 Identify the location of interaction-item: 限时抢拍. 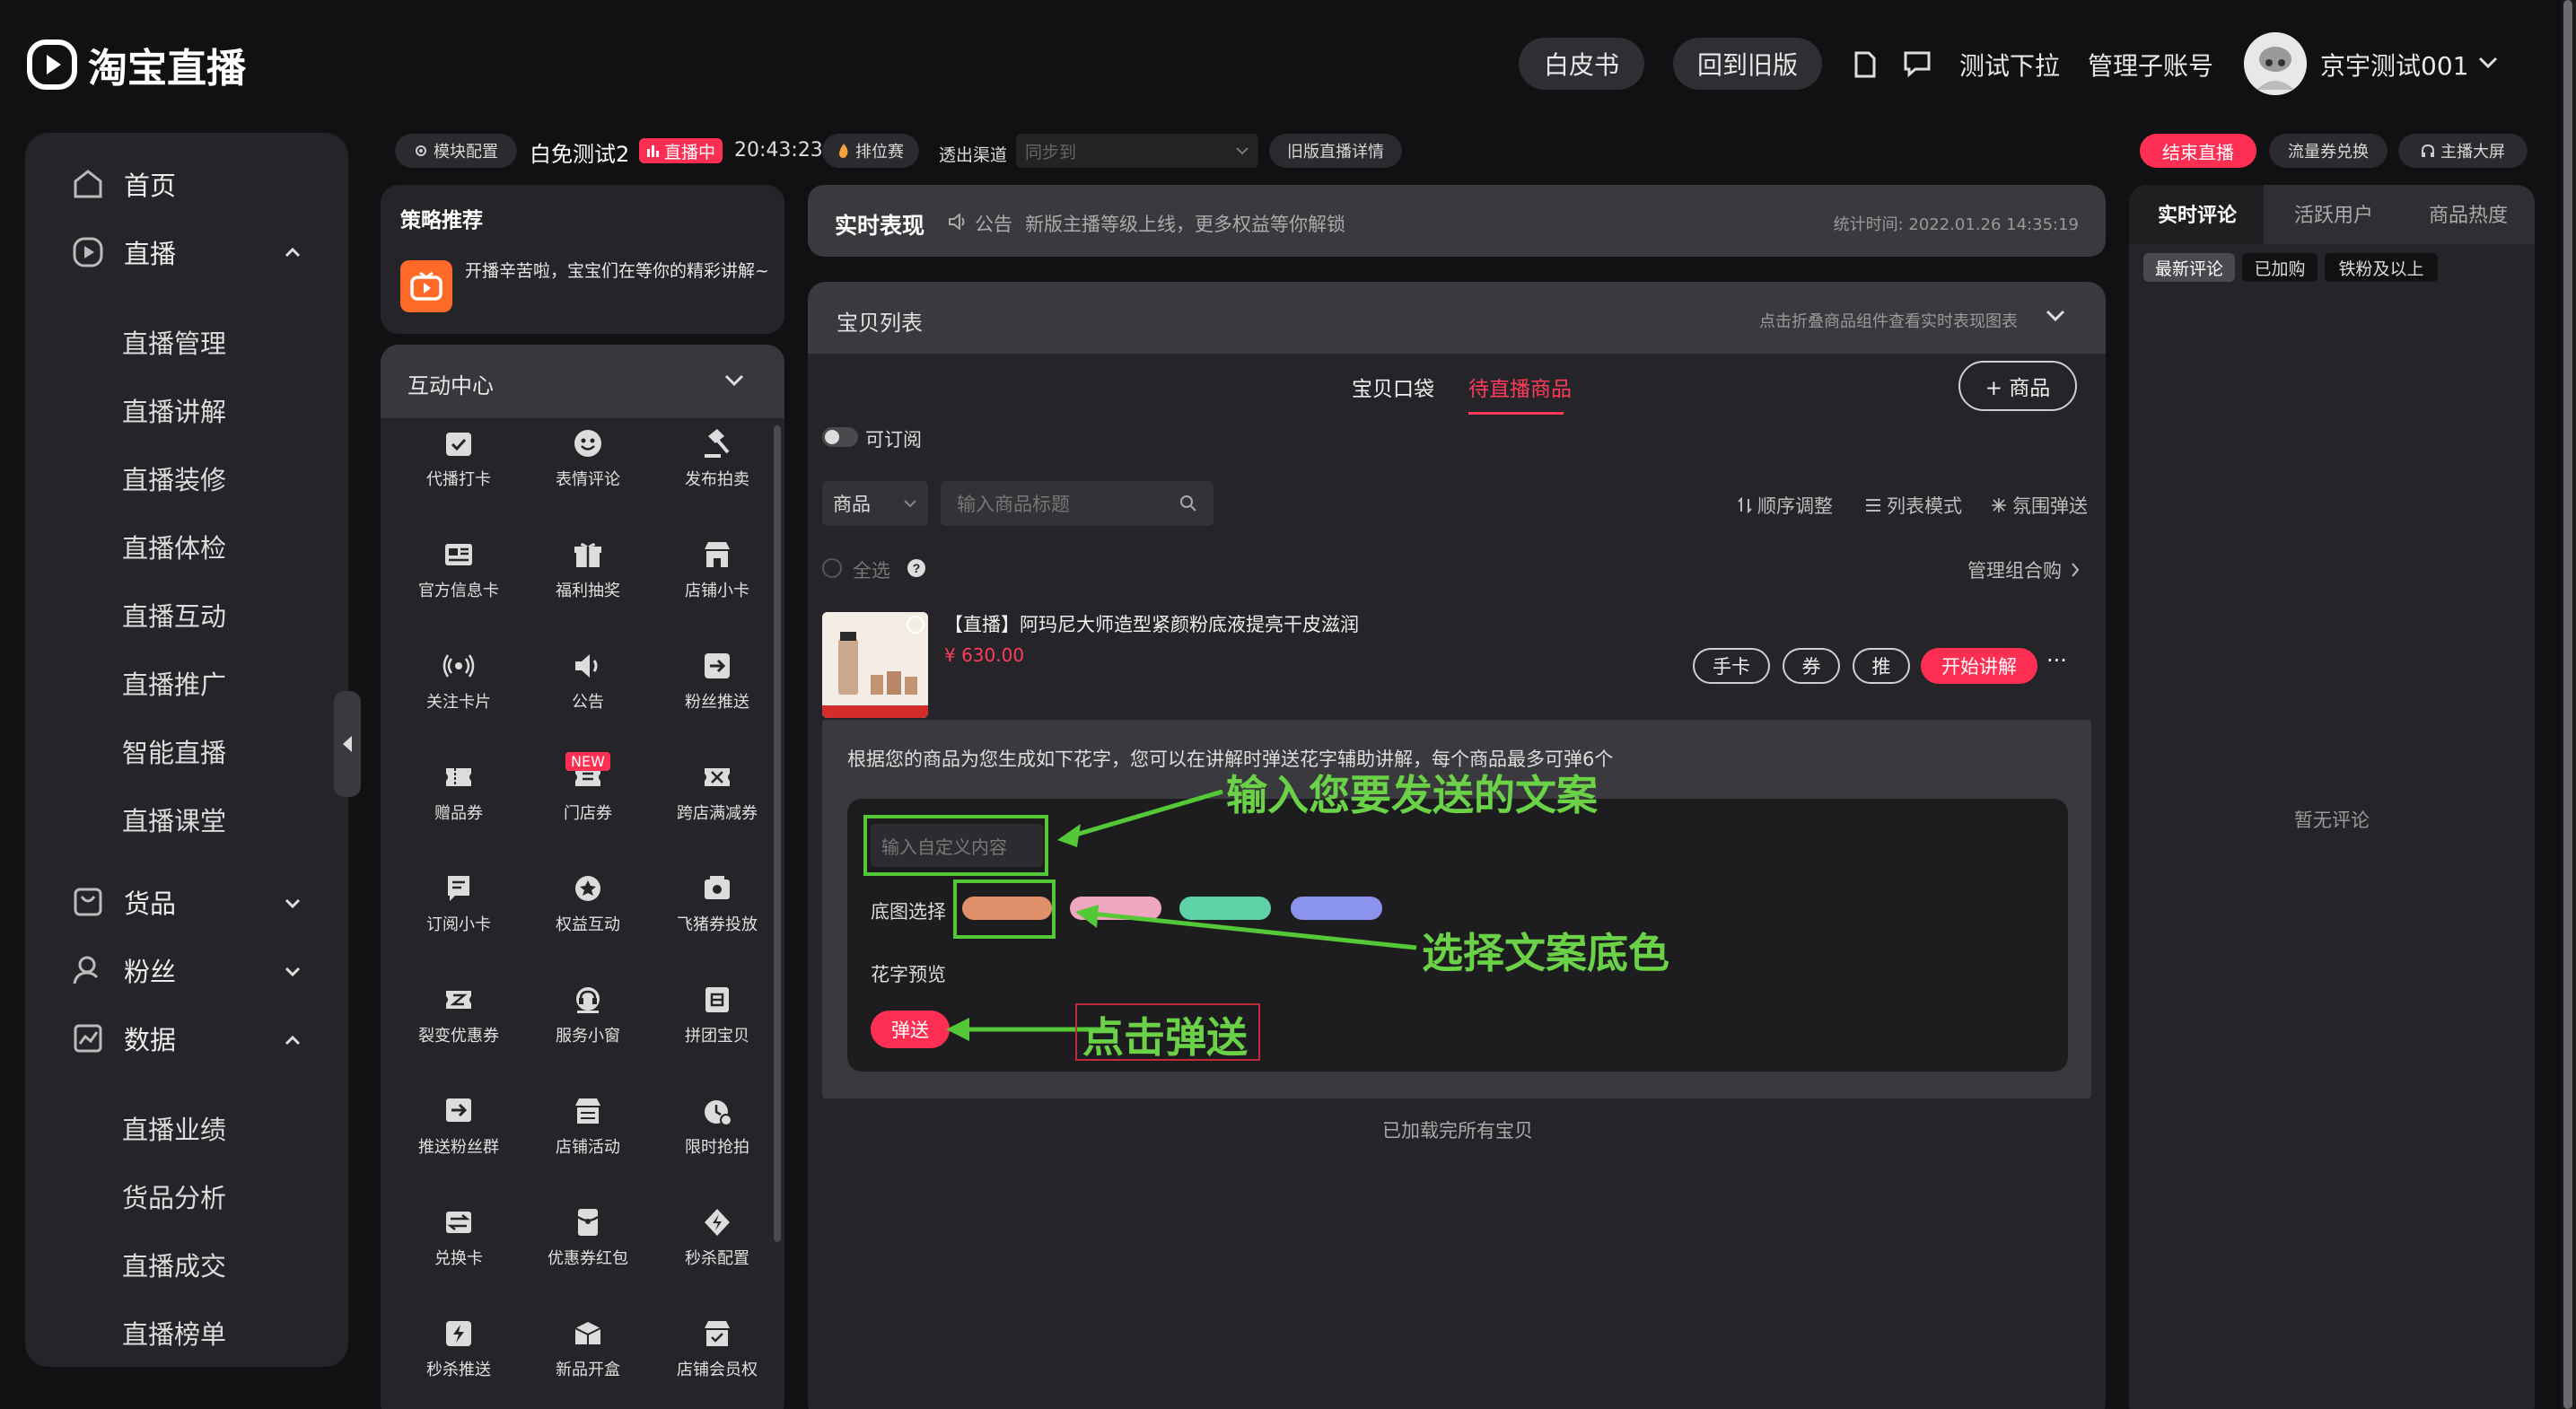
(717, 1124).